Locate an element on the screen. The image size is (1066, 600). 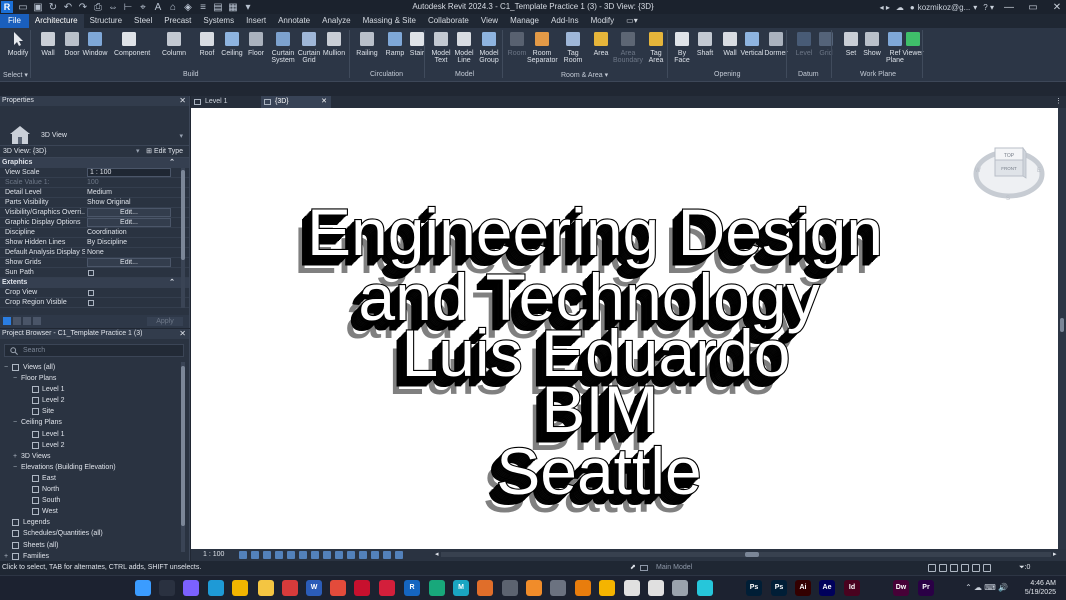
taskbar-app-2-icon is located at coordinates (338, 588).